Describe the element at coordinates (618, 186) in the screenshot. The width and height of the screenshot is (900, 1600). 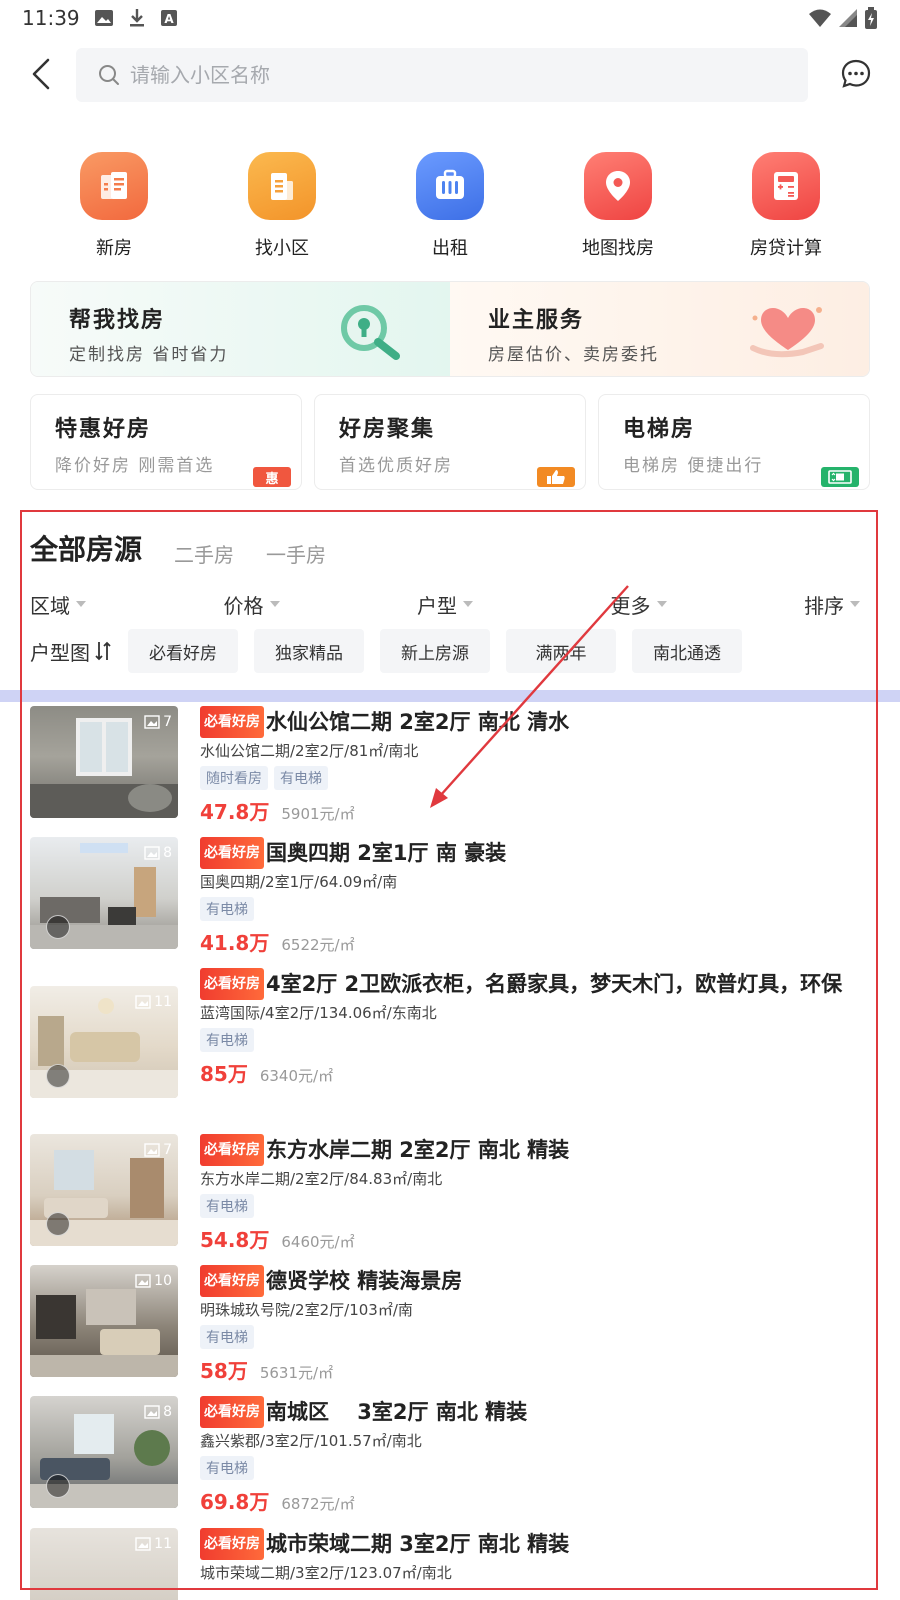
I see `map-pin-icon` at that location.